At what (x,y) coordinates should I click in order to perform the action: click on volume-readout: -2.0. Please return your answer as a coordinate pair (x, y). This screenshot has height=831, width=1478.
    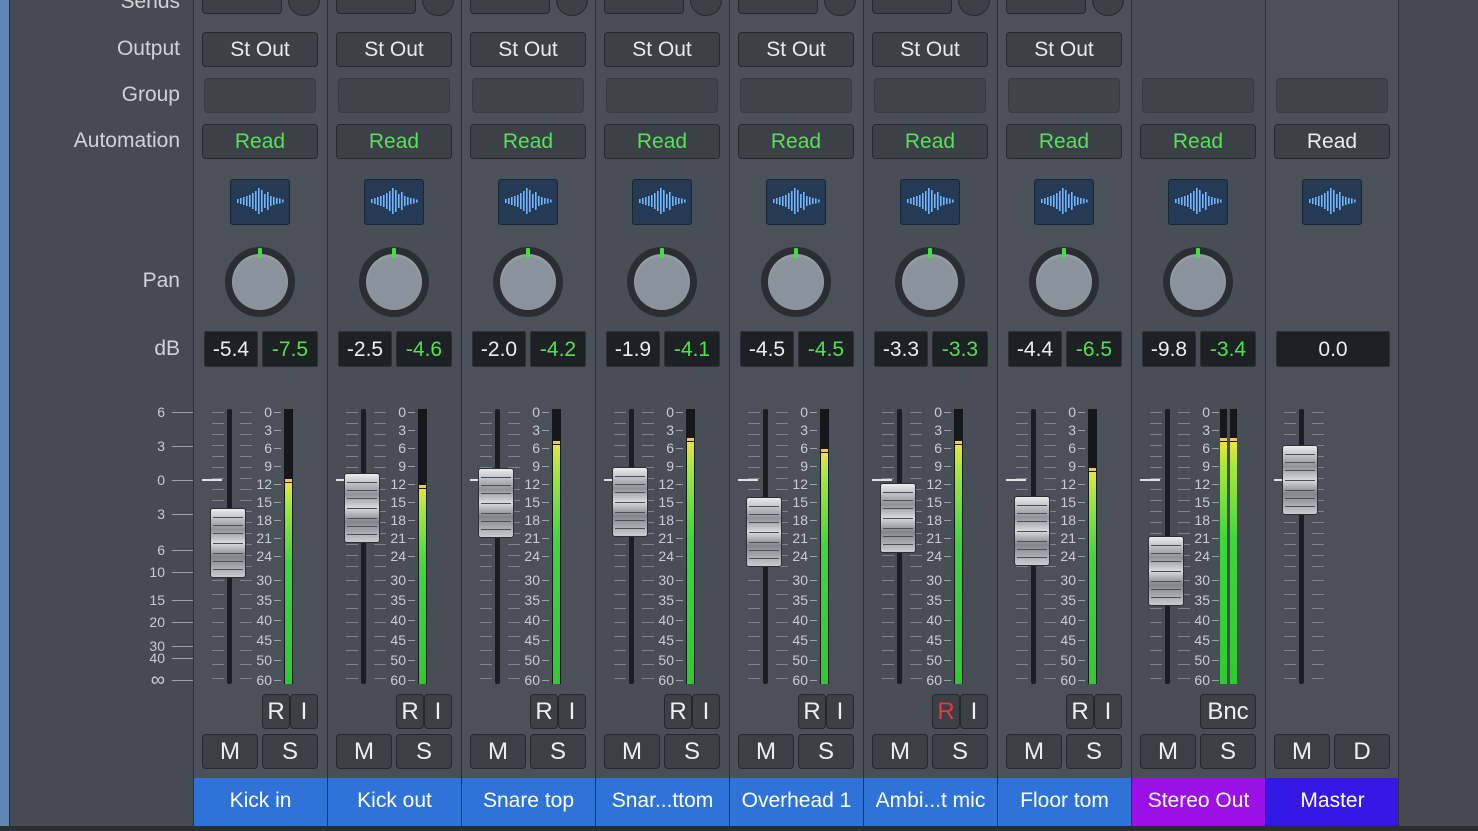
    Looking at the image, I should click on (499, 349).